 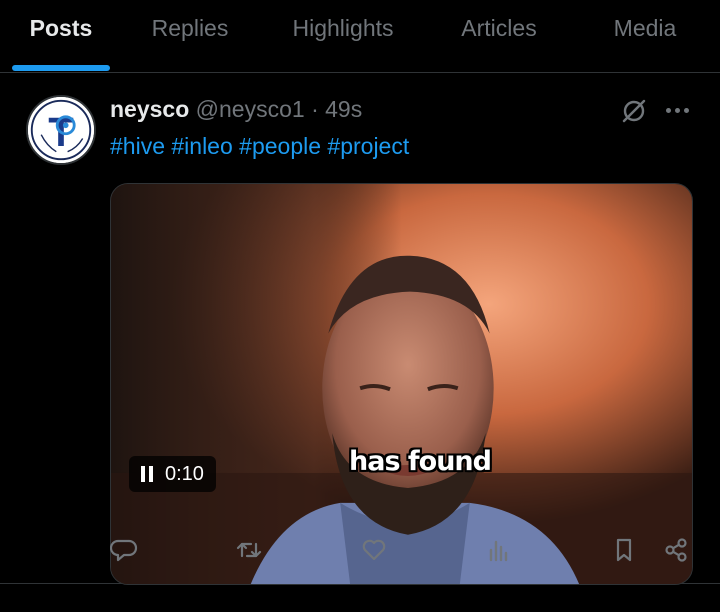 I want to click on profile-tabs: Posts Replies Highlights Articles Media, so click(x=360, y=36).